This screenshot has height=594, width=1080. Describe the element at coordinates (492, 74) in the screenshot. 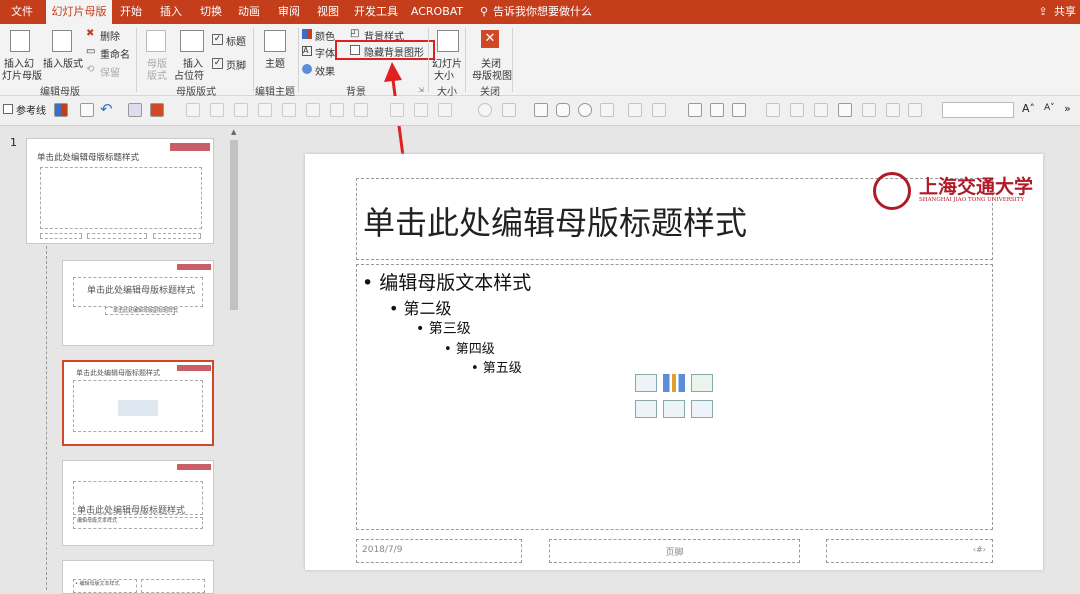

I see `close-master-view-button-l2: 母版视图` at that location.